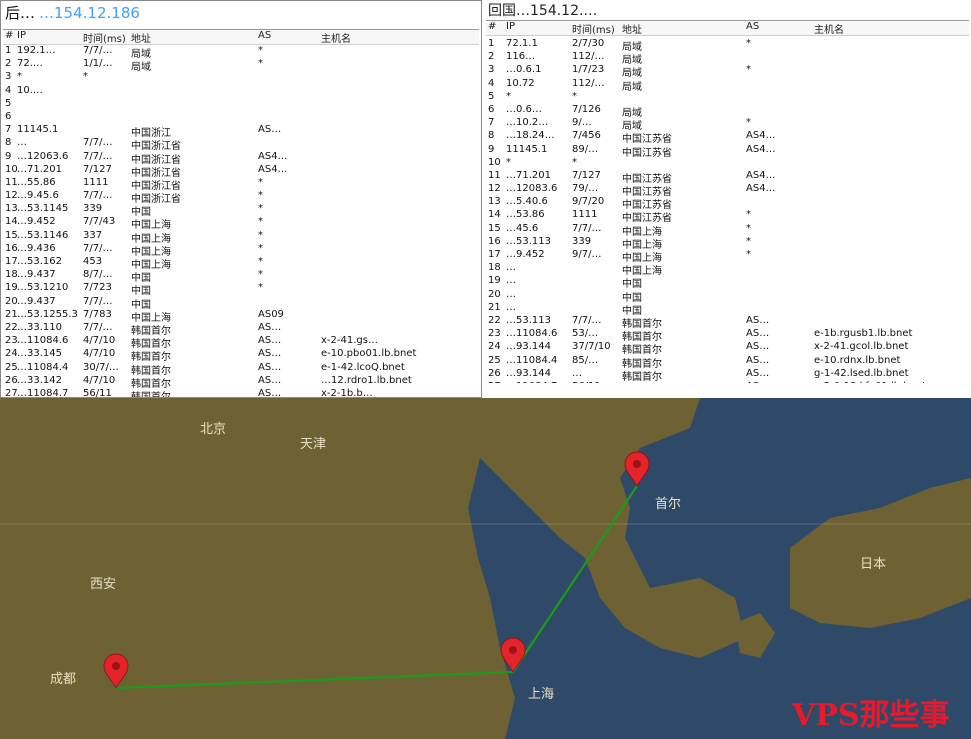 Image resolution: width=971 pixels, height=739 pixels. What do you see at coordinates (727, 124) in the screenshot?
I see `table-row: 7 …10.2… 9/… 局域 *` at bounding box center [727, 124].